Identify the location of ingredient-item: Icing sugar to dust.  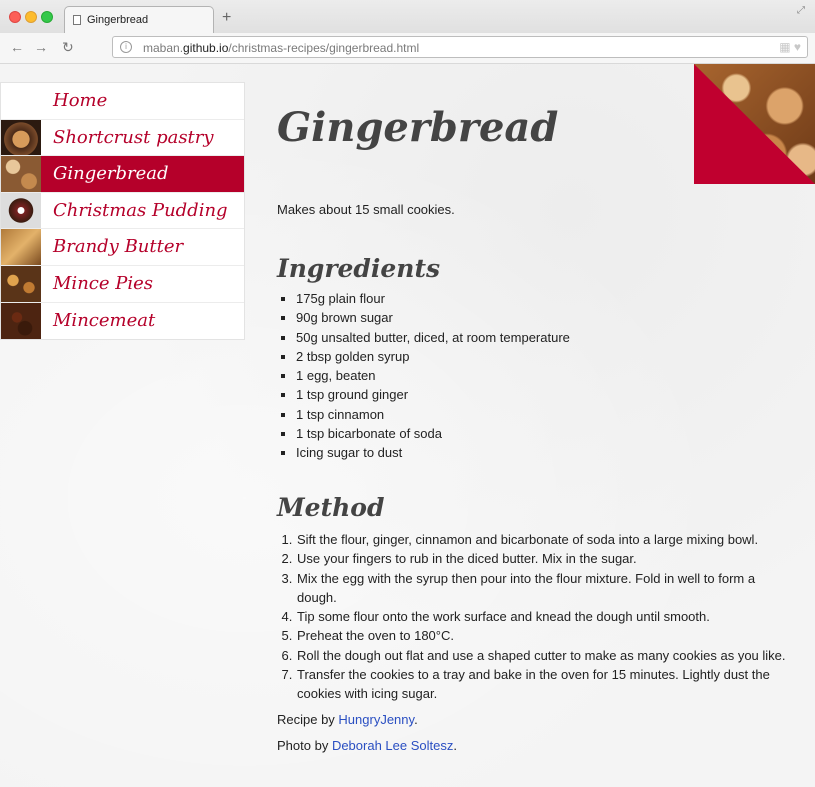
(433, 452).